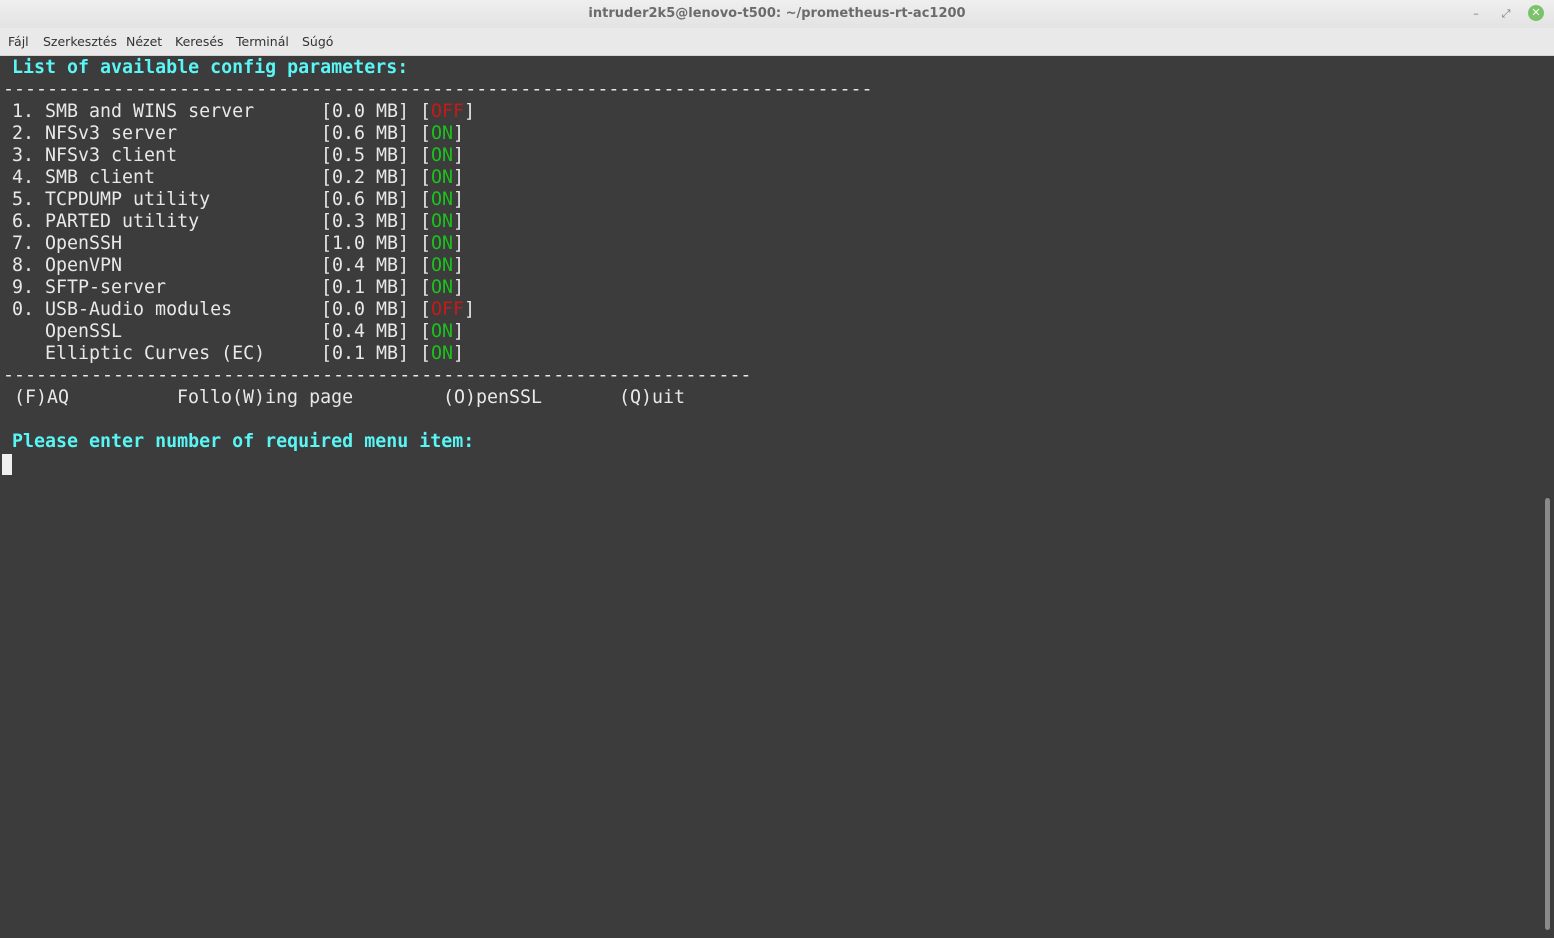 The height and width of the screenshot is (938, 1554). Describe the element at coordinates (18, 41) in the screenshot. I see `menu-file: Fájl` at that location.